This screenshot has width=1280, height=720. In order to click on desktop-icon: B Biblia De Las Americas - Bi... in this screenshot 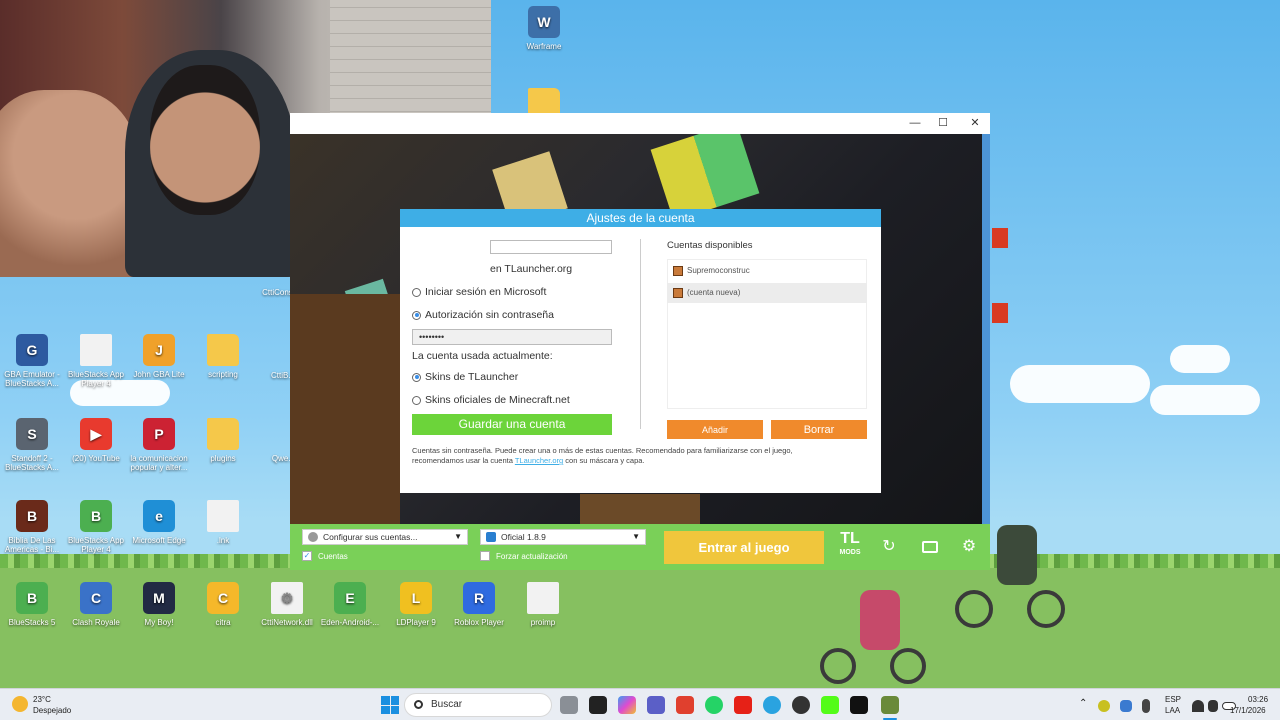, I will do `click(32, 527)`.